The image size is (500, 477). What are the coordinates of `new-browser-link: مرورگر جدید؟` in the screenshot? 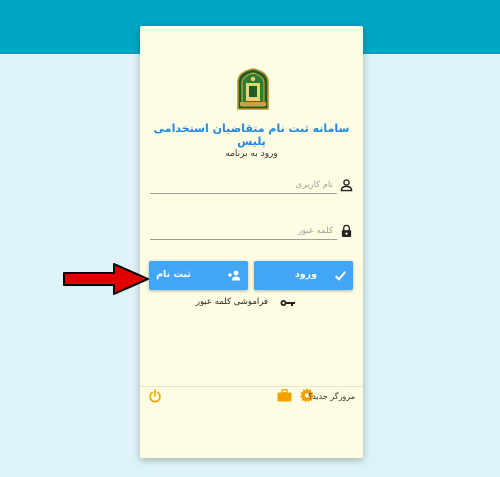 It's located at (331, 396).